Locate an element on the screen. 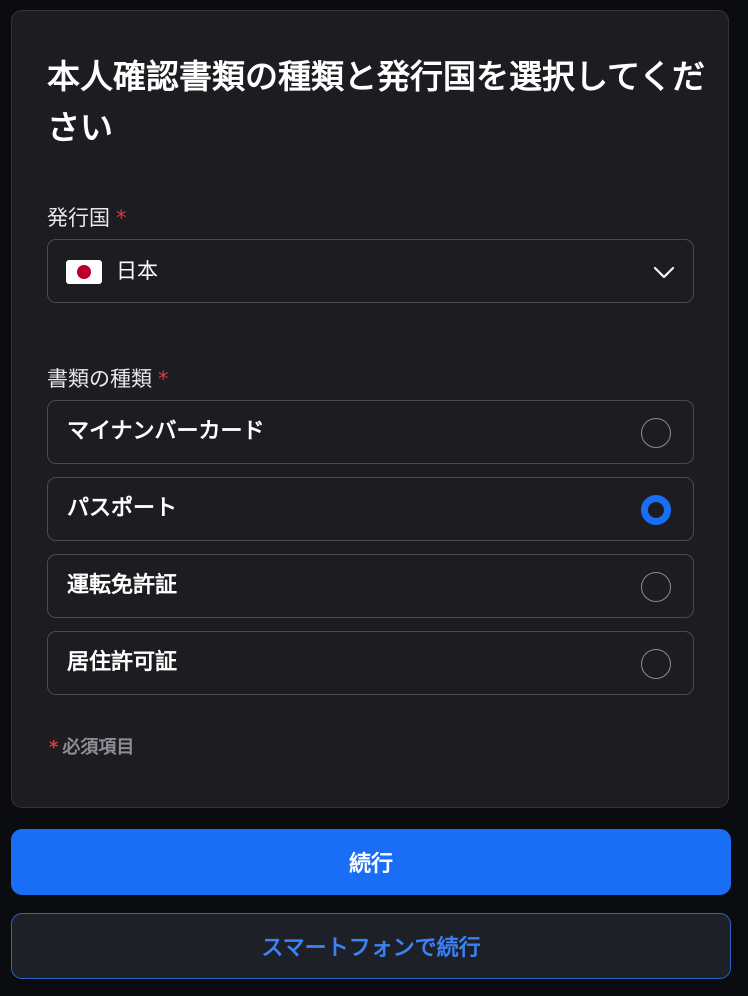 The width and height of the screenshot is (748, 996). country-field-label: 発行国 * is located at coordinates (87, 218).